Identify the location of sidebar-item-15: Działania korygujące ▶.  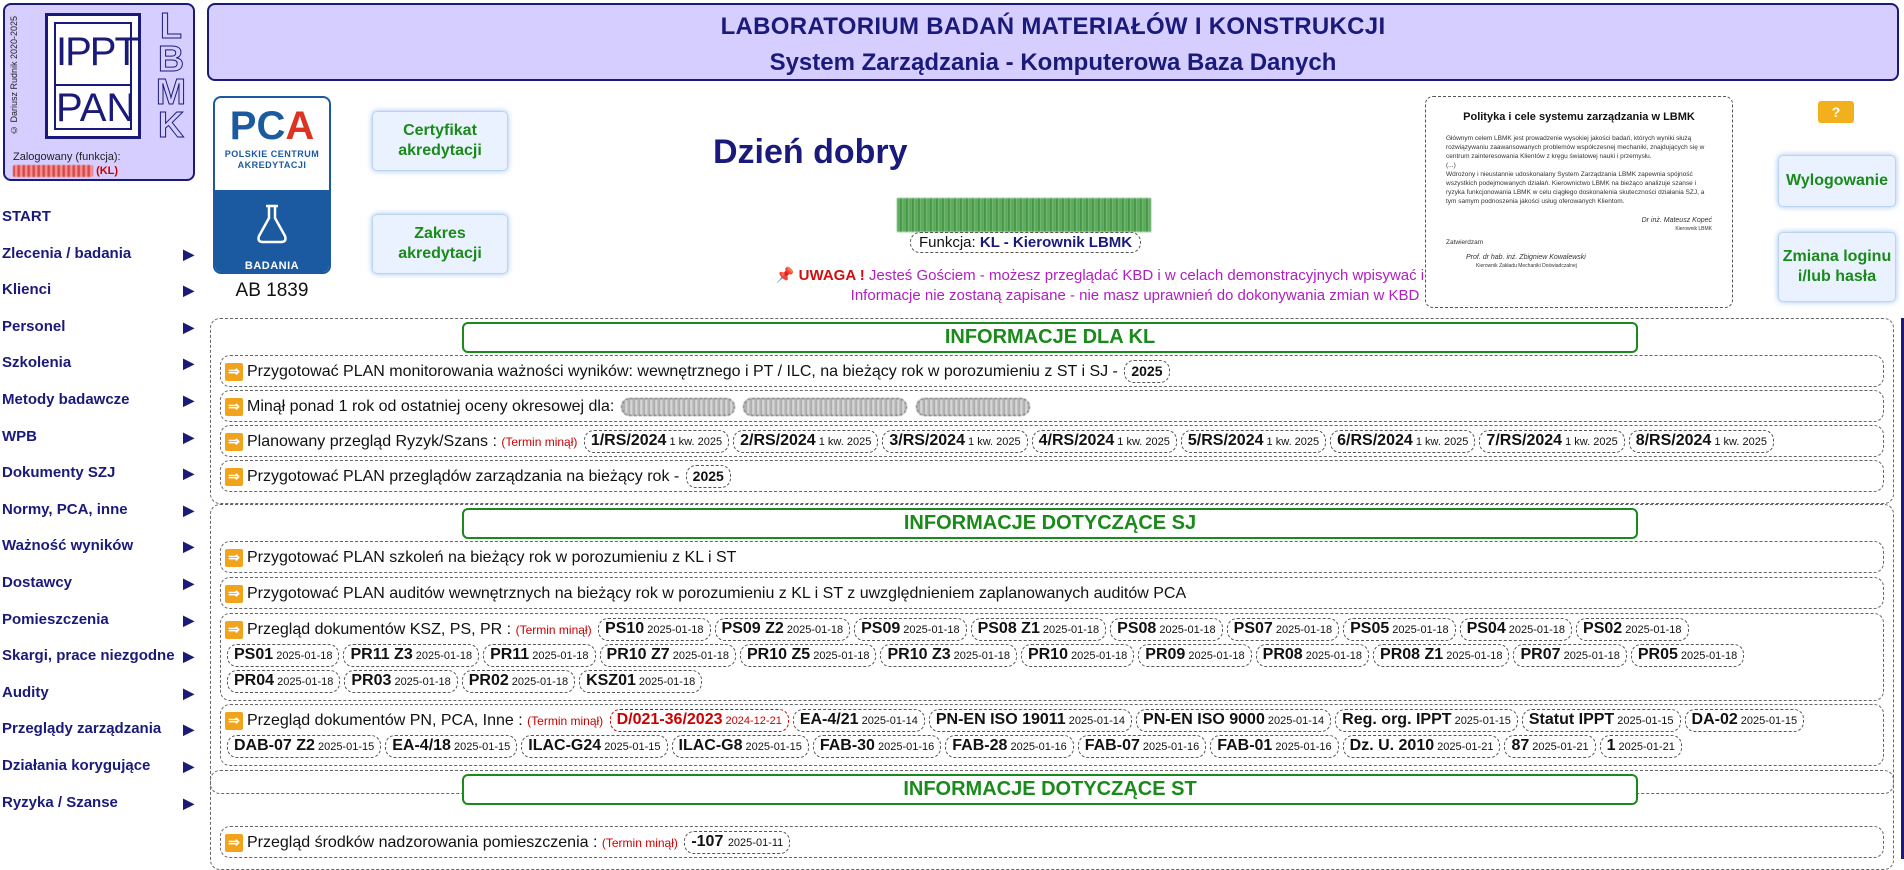
(100, 771).